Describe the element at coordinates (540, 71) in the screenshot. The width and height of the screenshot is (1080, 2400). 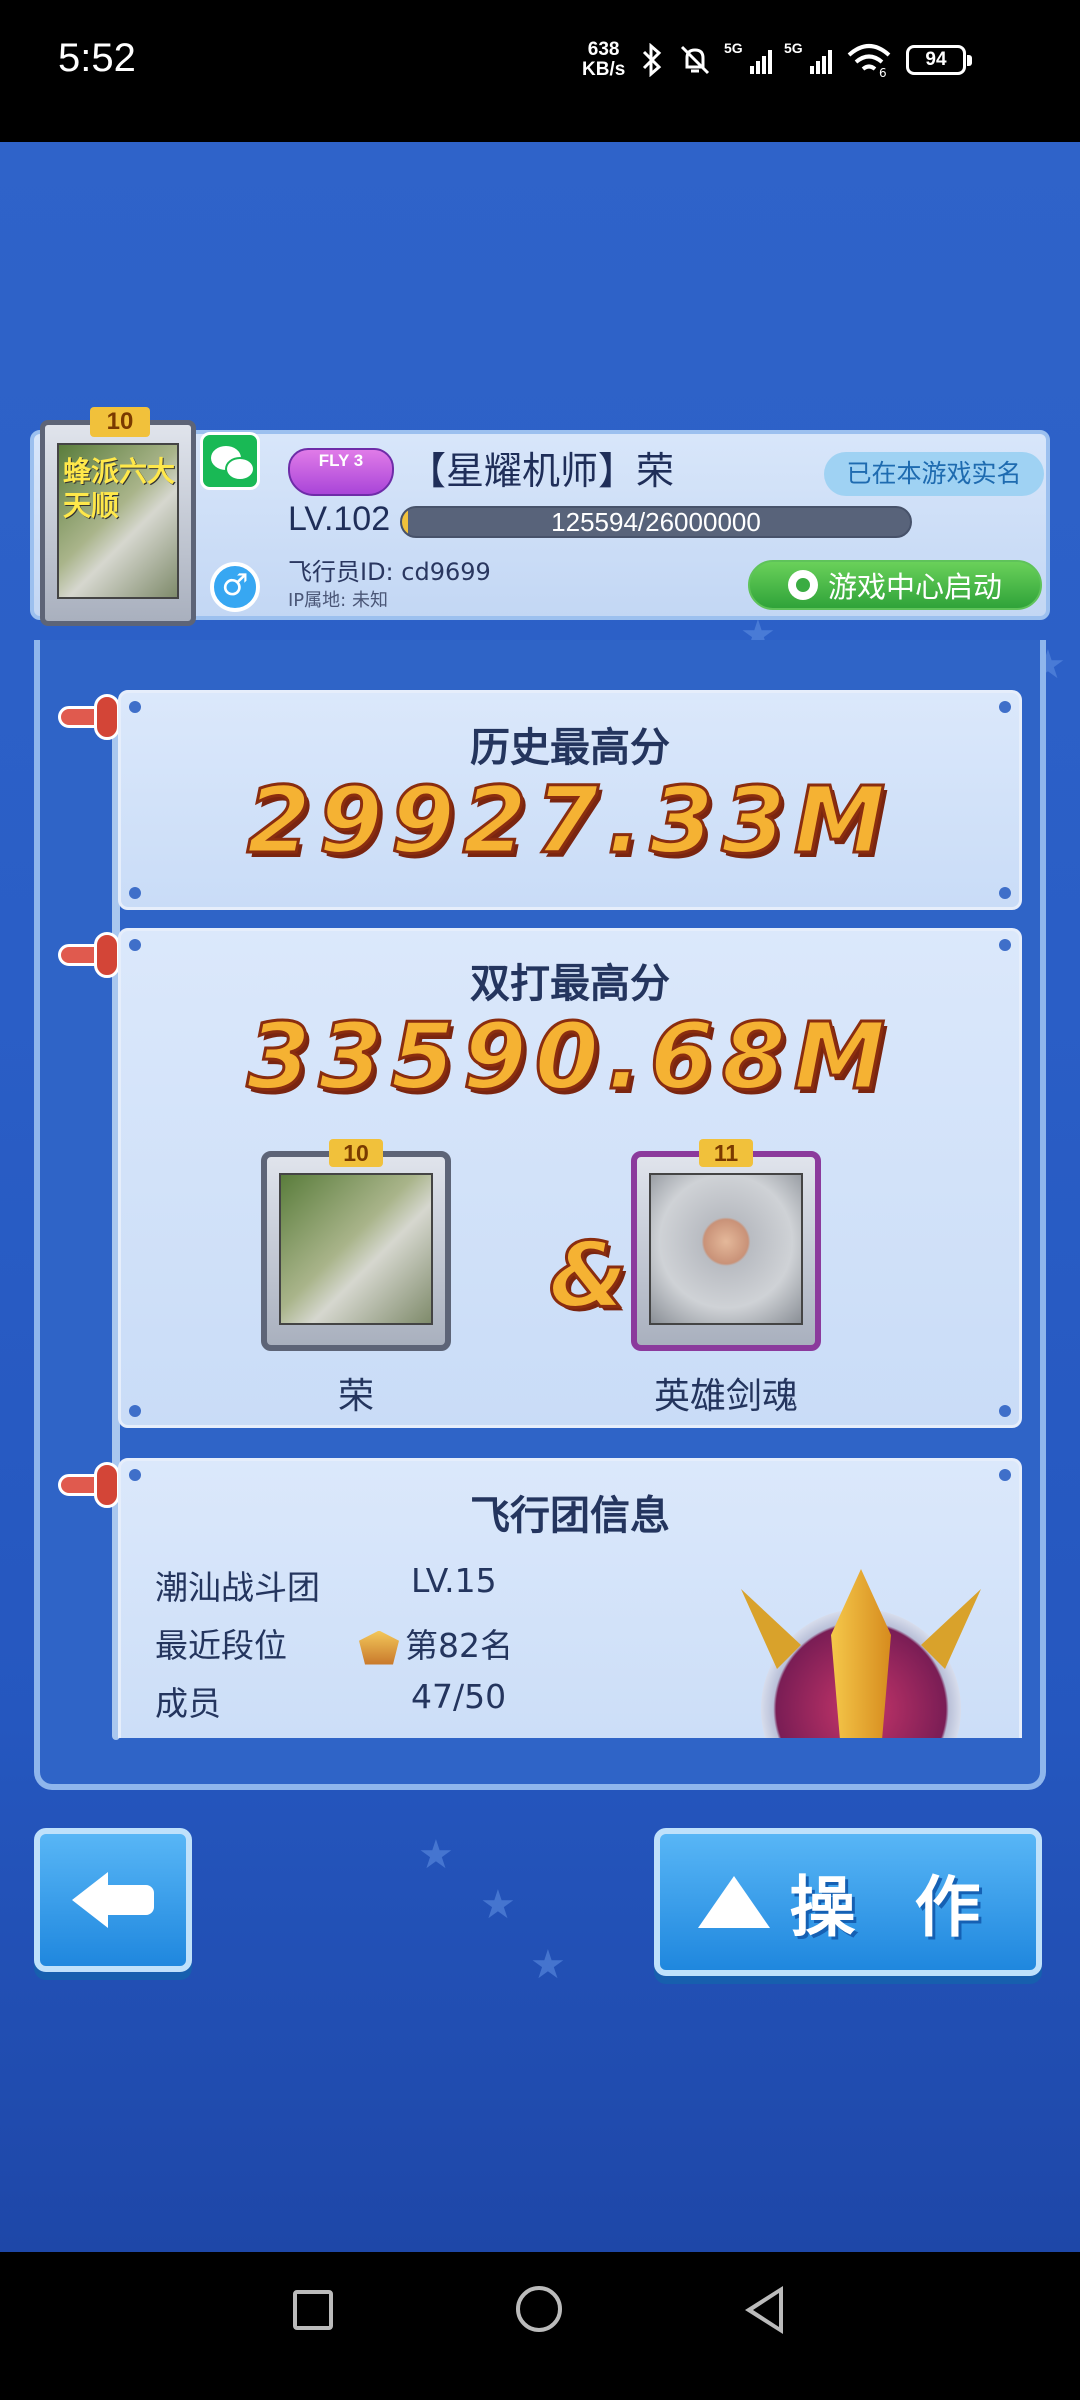
I see `status-bar: 5:52 638 KB/s 5G 5G 6 94` at that location.